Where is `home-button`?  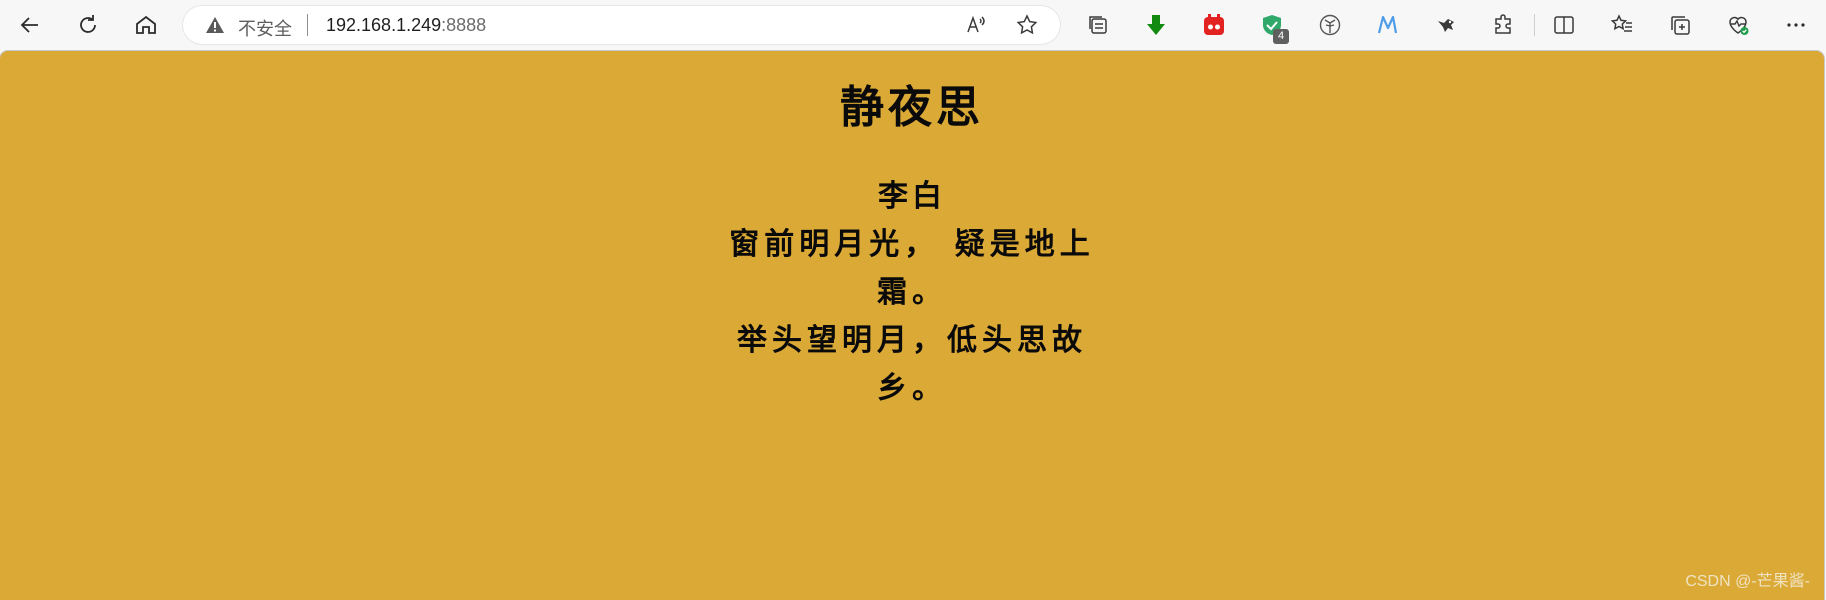
home-button is located at coordinates (146, 25).